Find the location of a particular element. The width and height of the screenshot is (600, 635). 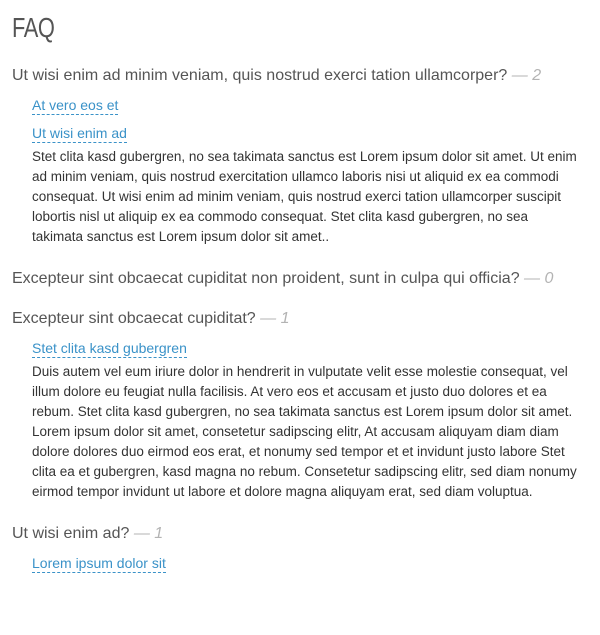

faq-question: Excepteur sint obcaecat cupiditat? — 1 is located at coordinates (300, 319).